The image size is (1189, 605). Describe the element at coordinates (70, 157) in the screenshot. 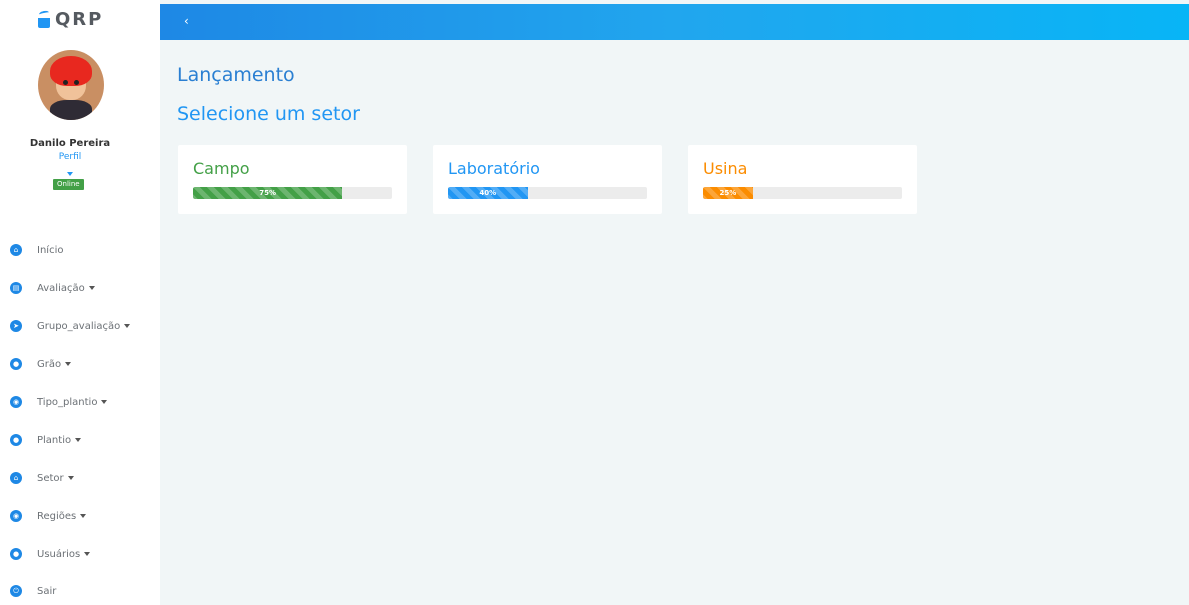

I see `profile-link: Perfil` at that location.